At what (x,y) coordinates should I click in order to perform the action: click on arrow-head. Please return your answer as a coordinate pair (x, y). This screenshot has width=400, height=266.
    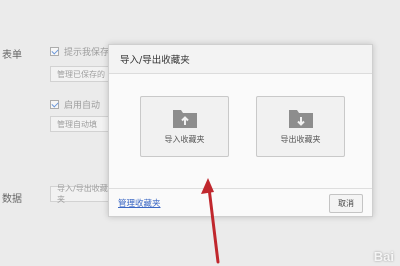
    Looking at the image, I should click on (207, 186).